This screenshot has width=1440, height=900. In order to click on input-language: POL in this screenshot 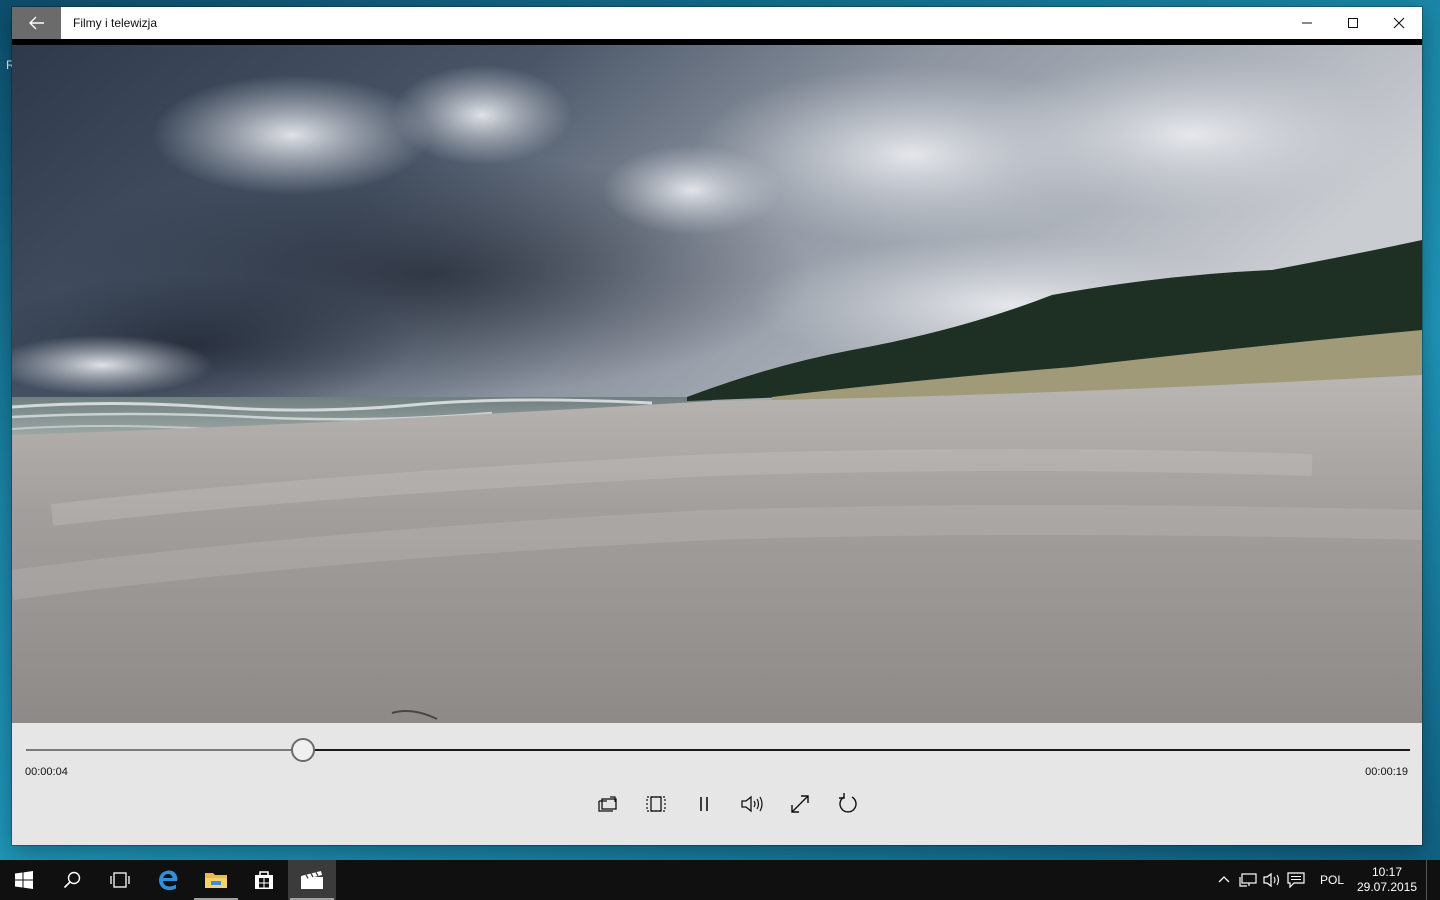, I will do `click(1332, 880)`.